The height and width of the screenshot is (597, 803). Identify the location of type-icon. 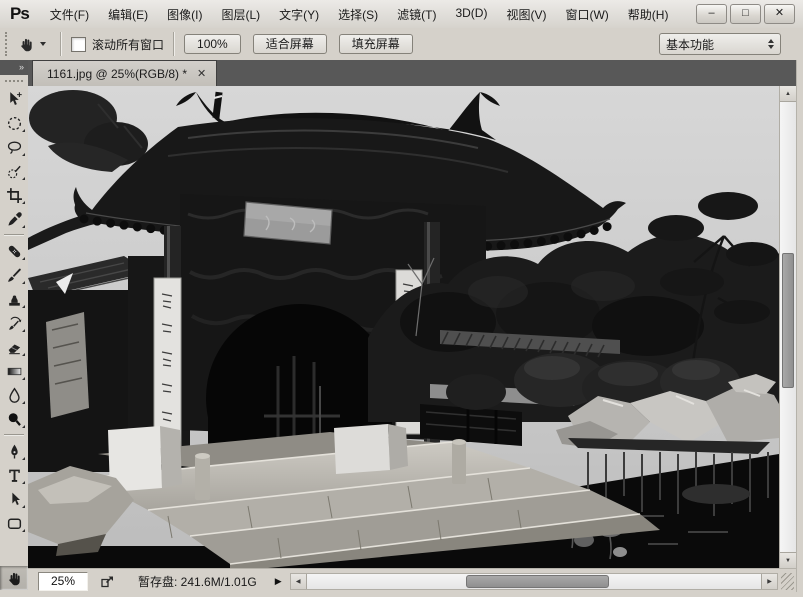
(14, 475).